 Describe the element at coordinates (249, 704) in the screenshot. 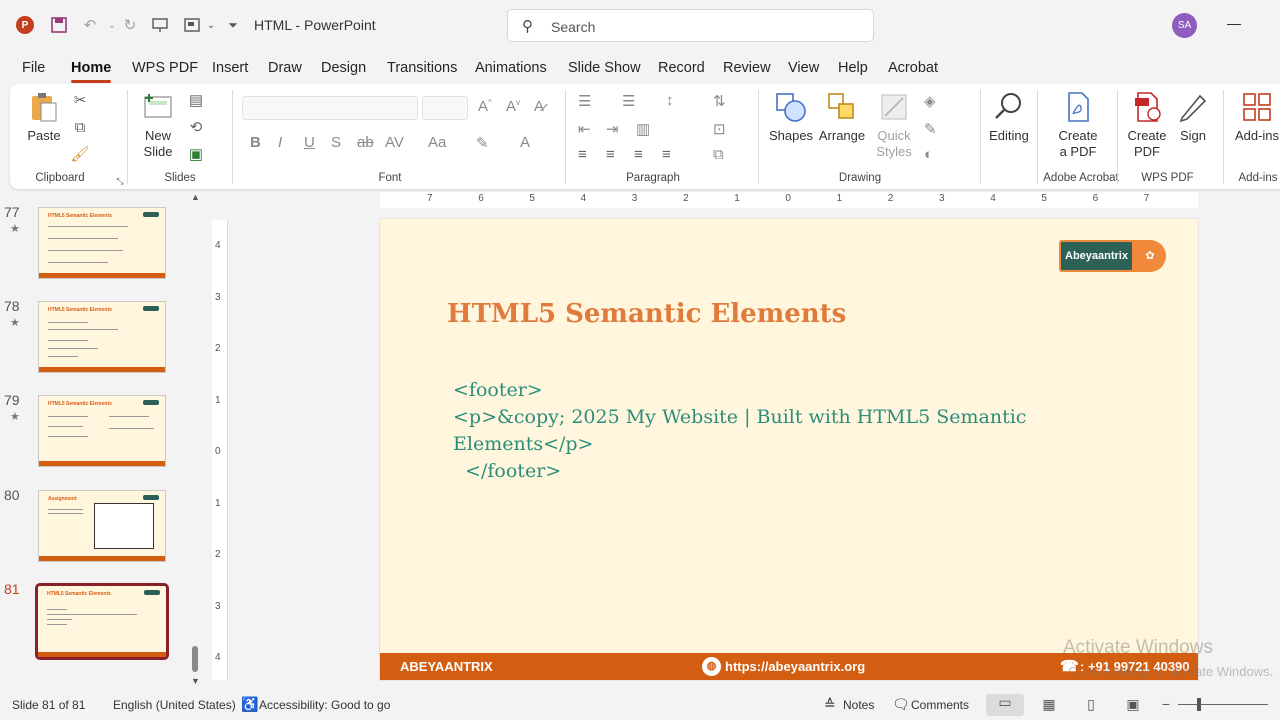

I see `accessibility-icon: ♿` at that location.